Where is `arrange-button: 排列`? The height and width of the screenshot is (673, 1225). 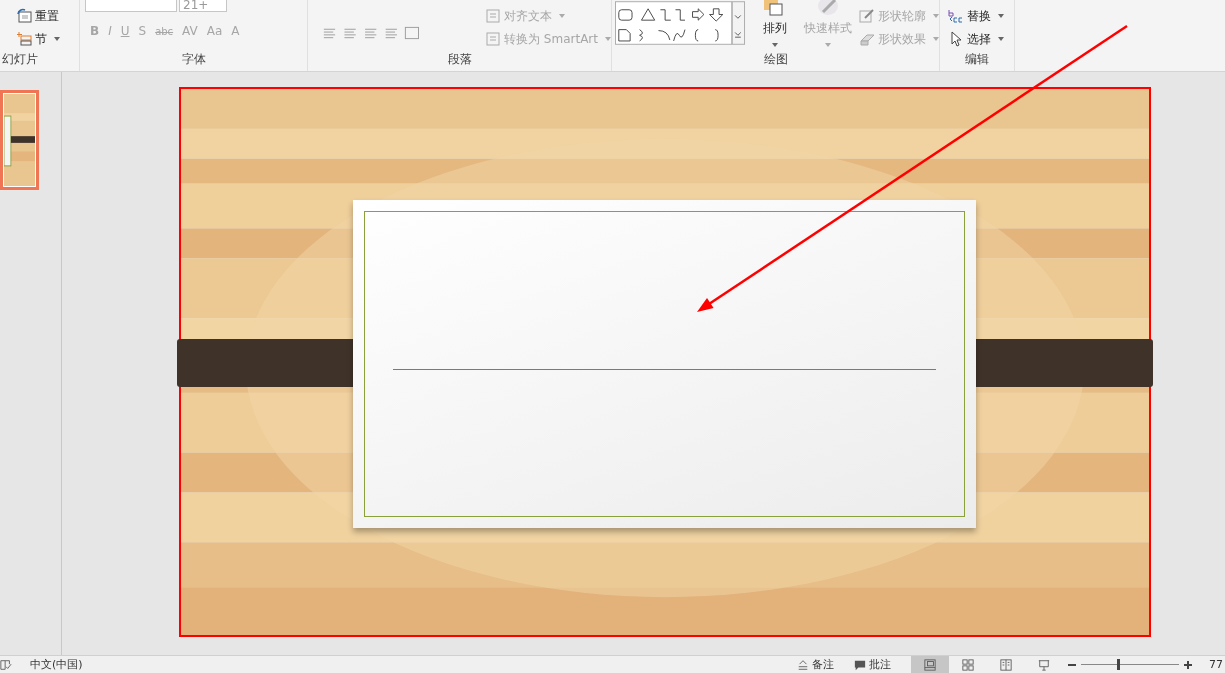
arrange-button: 排列 is located at coordinates (775, 23).